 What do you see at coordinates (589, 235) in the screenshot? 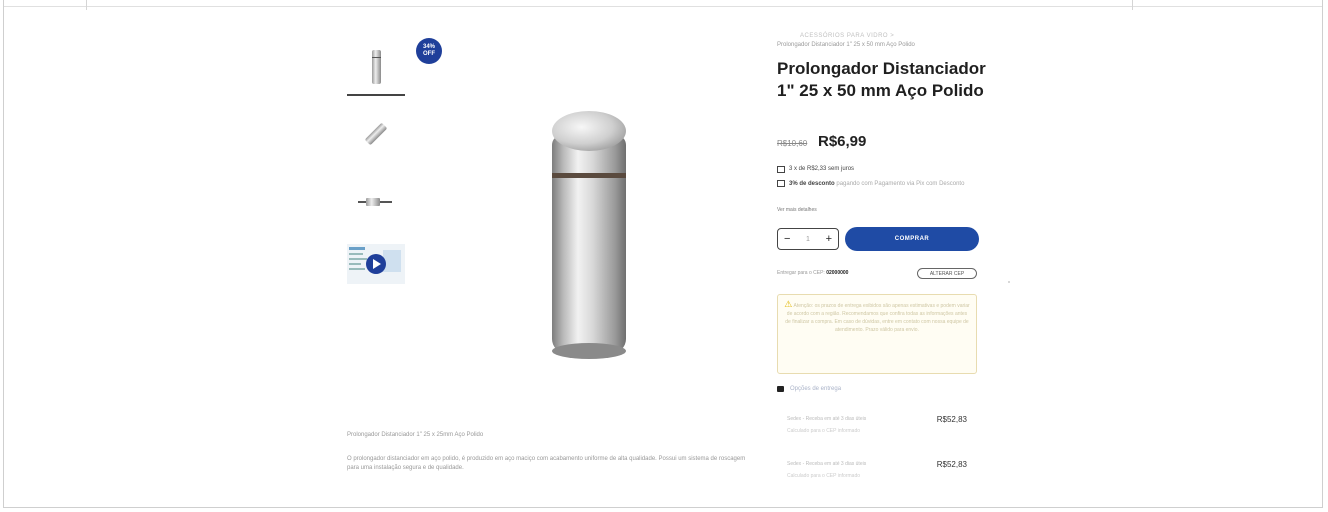
I see `product-main-image` at bounding box center [589, 235].